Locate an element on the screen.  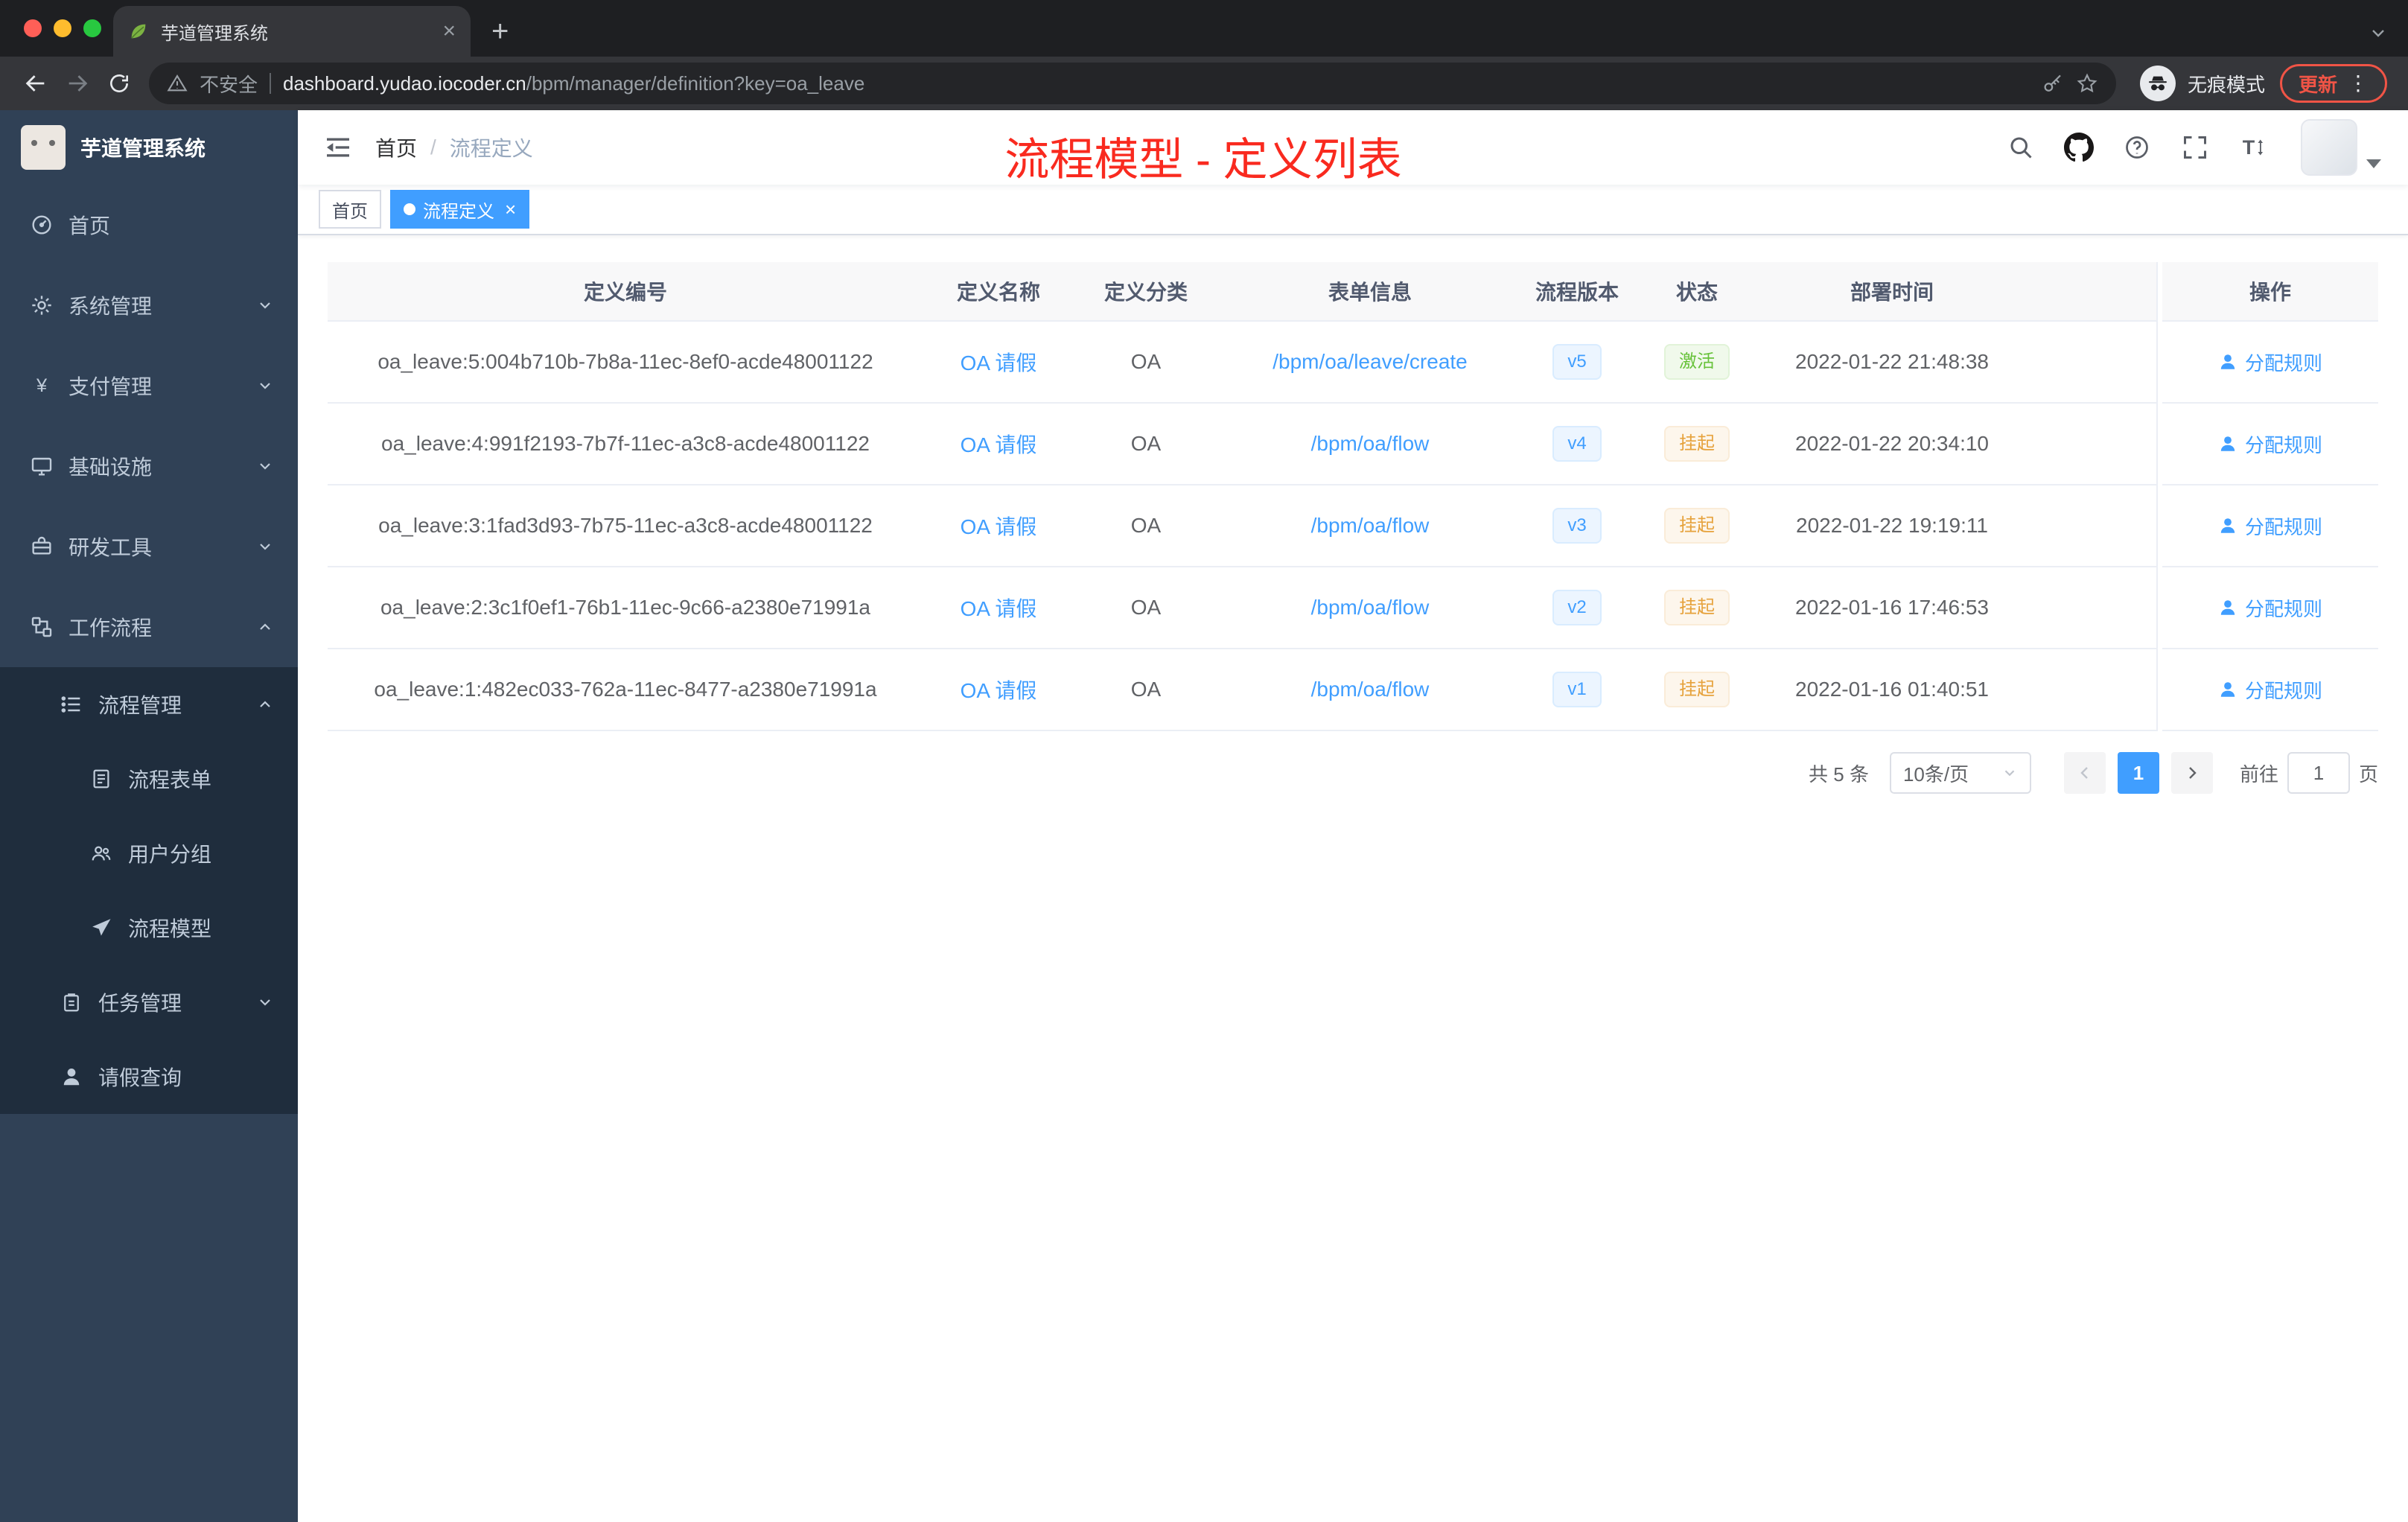
security-label: 不安全 is located at coordinates (229, 84).